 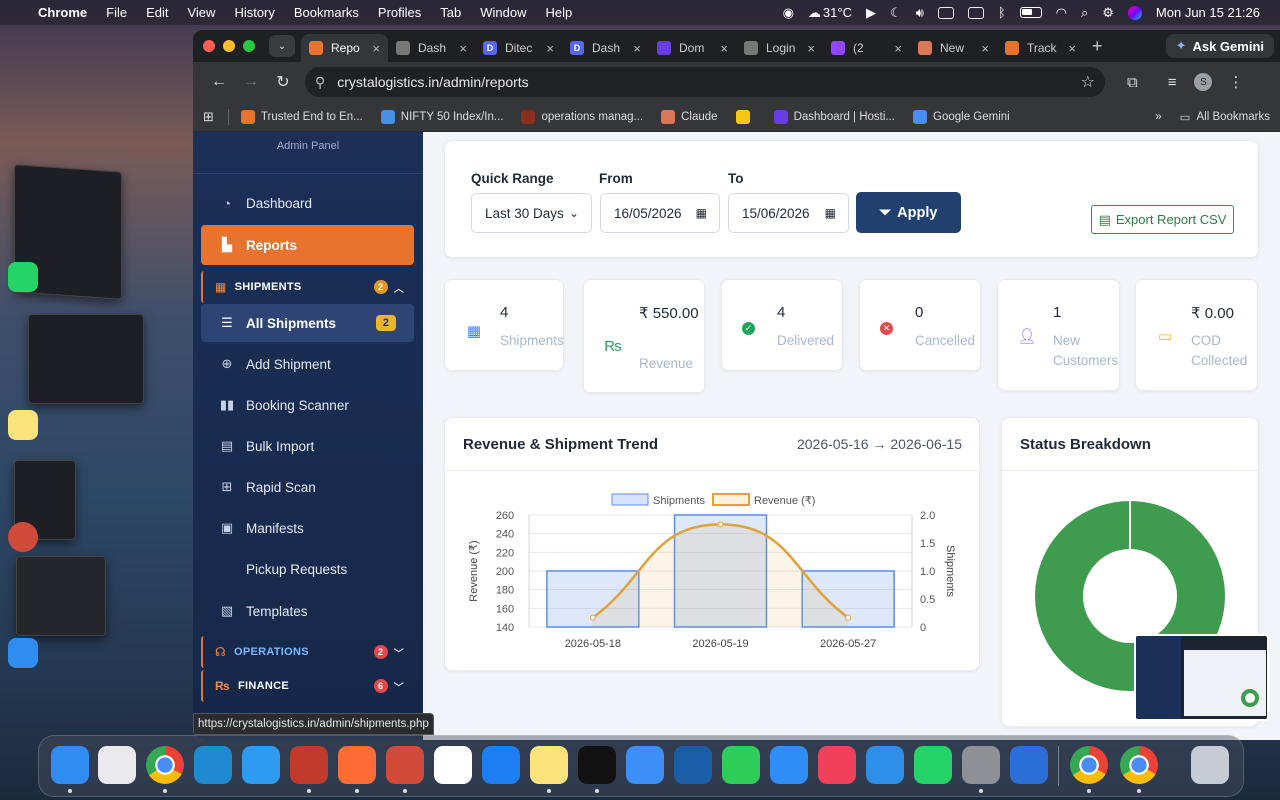 What do you see at coordinates (953, 48) in the screenshot?
I see `browser-tab: New ×` at bounding box center [953, 48].